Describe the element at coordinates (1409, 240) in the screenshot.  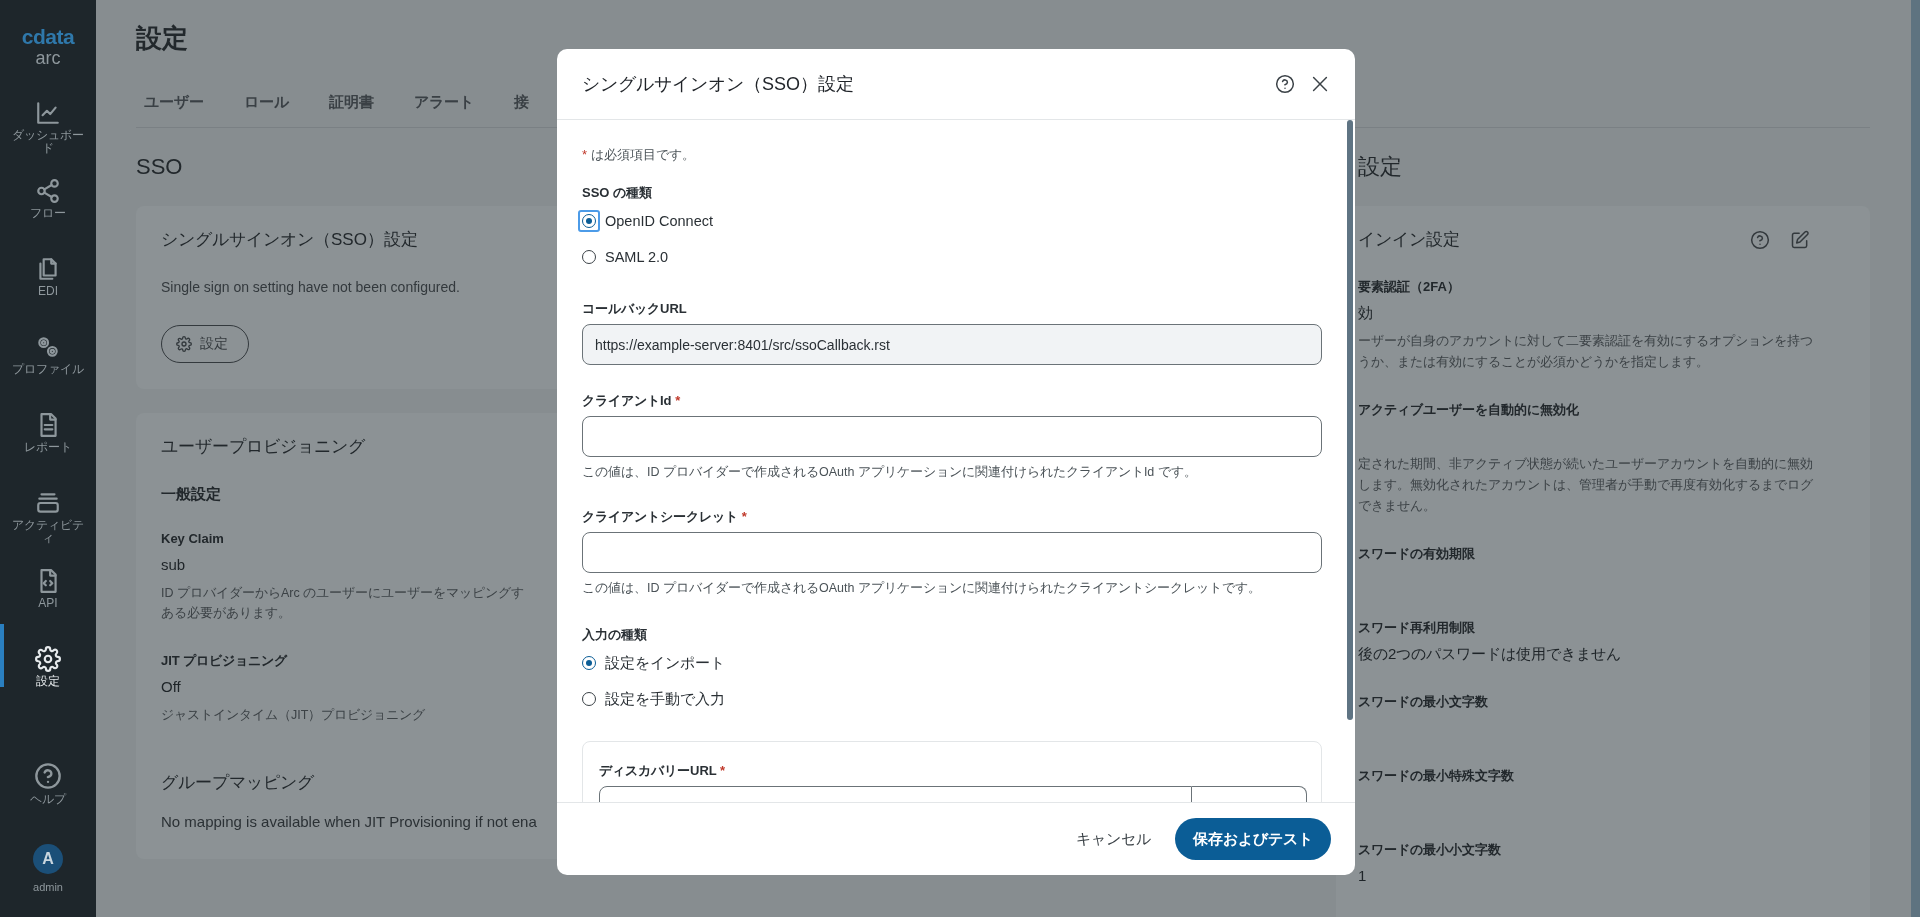
I see `card-title: インイン設定` at that location.